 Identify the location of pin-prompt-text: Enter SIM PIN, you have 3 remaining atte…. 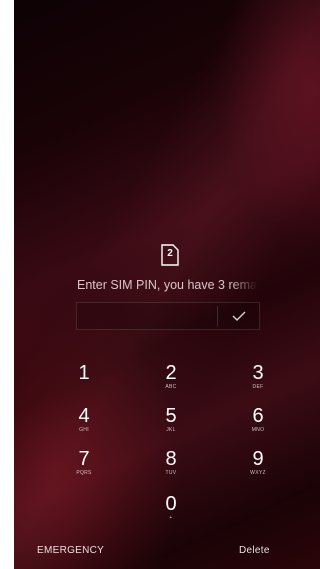
(167, 285).